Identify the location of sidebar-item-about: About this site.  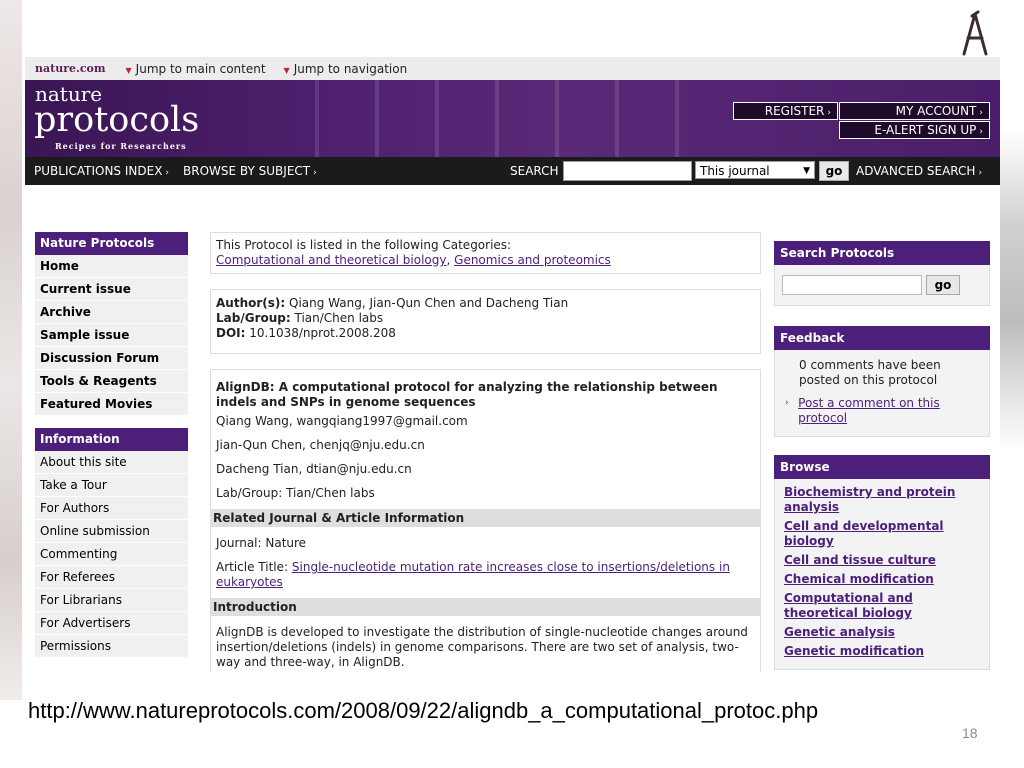
(111, 462).